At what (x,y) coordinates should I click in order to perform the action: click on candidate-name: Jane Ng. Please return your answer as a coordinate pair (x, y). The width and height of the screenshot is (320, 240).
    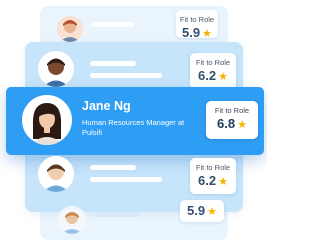
    Looking at the image, I should click on (106, 106).